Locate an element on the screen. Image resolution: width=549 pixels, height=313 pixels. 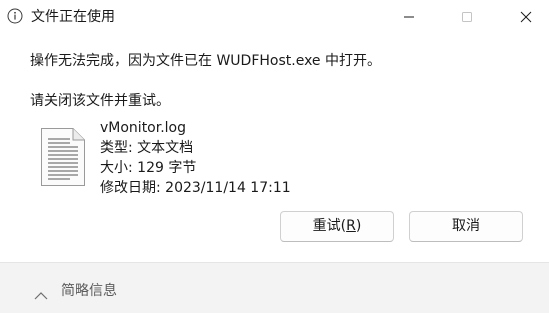
maximize-button is located at coordinates (467, 17).